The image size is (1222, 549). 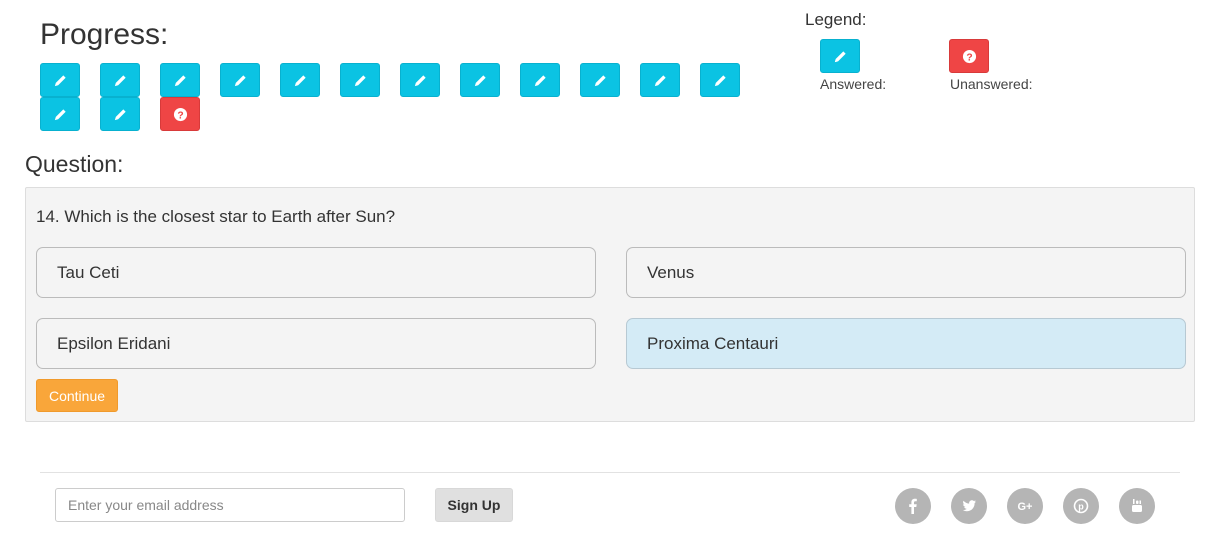 I want to click on progress-question-14-button, so click(x=120, y=114).